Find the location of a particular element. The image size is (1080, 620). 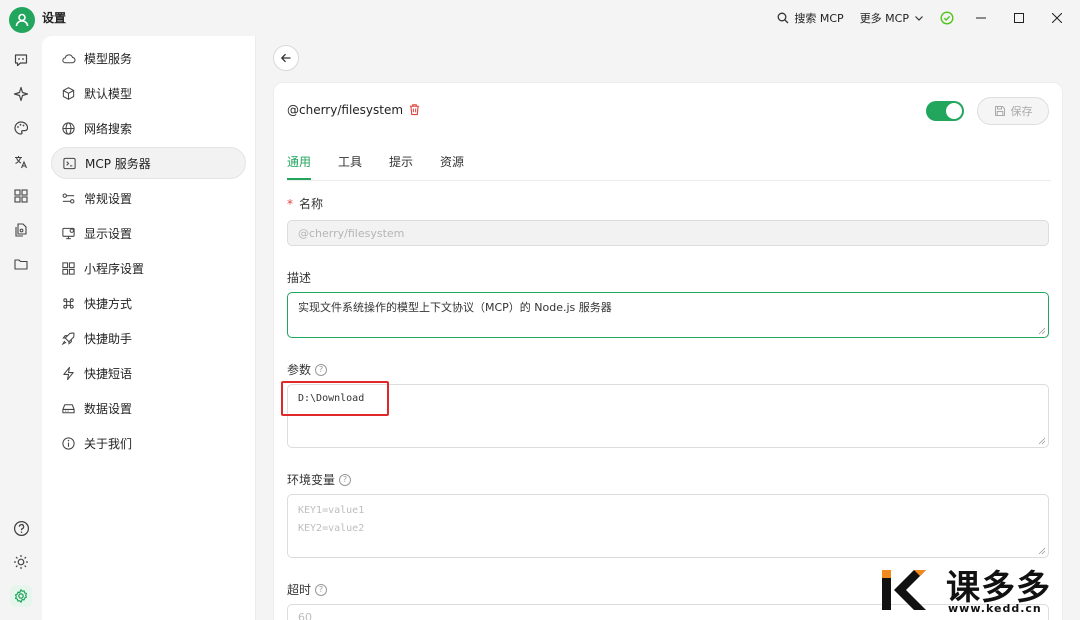

name-field: @cherry/filesystem is located at coordinates (668, 233).